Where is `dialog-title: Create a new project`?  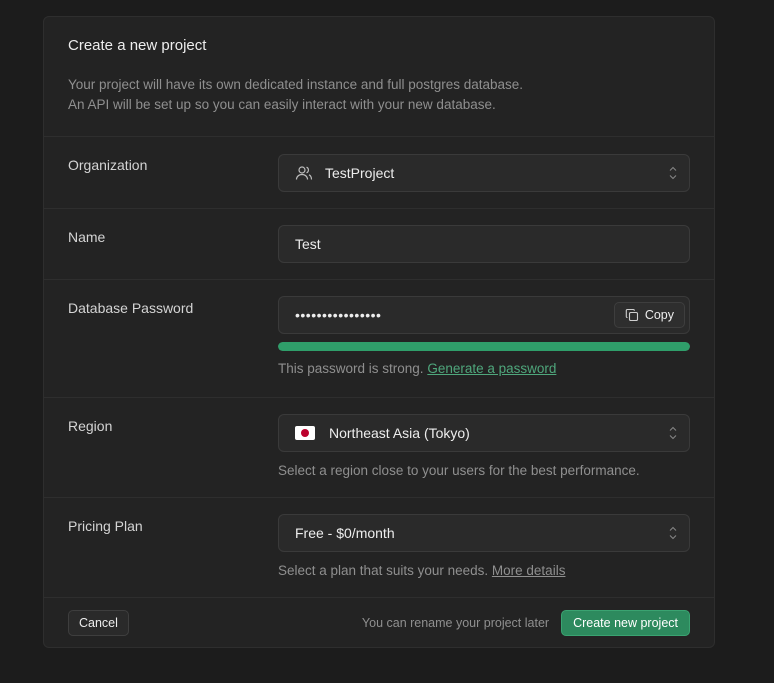
dialog-title: Create a new project is located at coordinates (137, 45).